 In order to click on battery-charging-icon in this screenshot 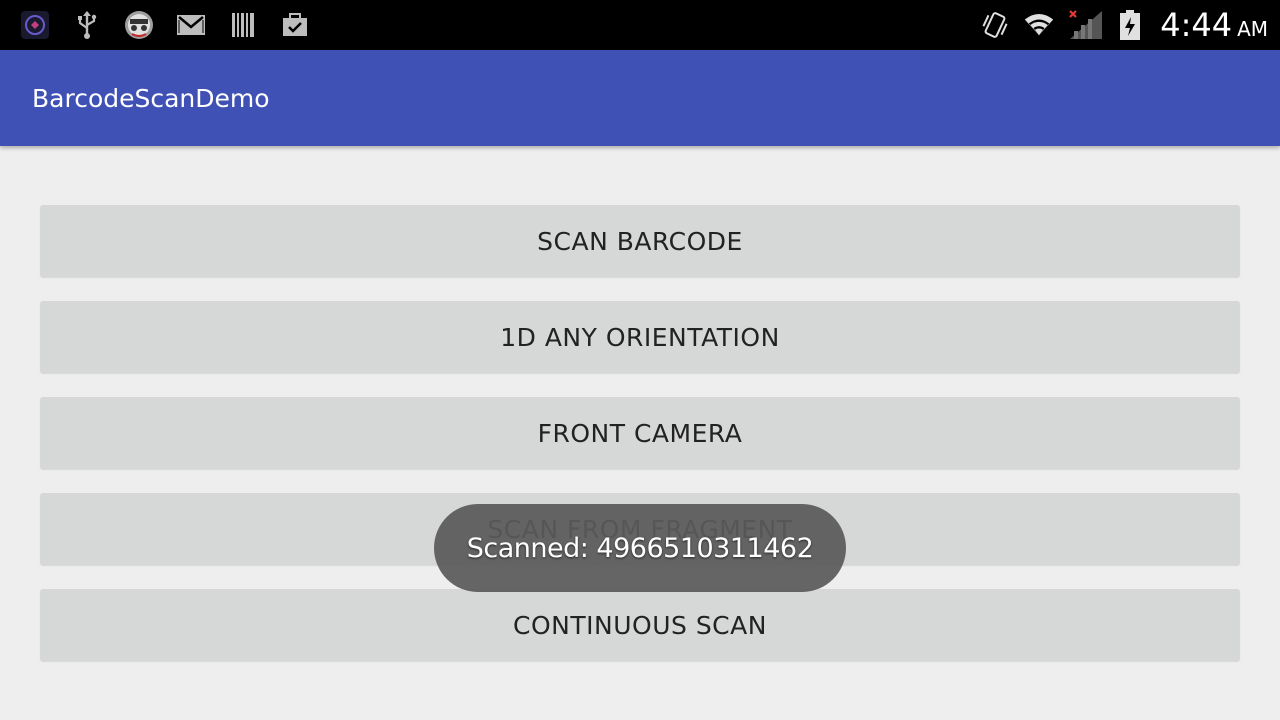, I will do `click(1130, 25)`.